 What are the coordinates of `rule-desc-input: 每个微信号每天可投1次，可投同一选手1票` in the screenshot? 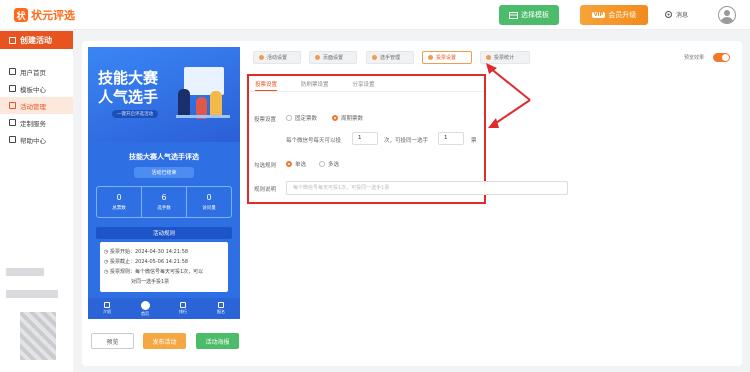 It's located at (427, 188).